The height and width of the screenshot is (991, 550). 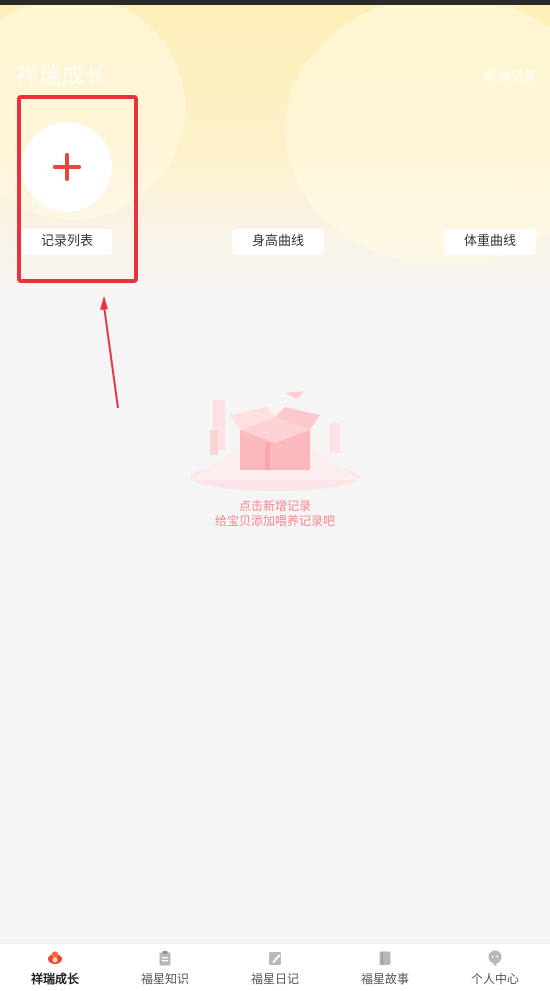 I want to click on tab-label: 福星知识, so click(x=164, y=979).